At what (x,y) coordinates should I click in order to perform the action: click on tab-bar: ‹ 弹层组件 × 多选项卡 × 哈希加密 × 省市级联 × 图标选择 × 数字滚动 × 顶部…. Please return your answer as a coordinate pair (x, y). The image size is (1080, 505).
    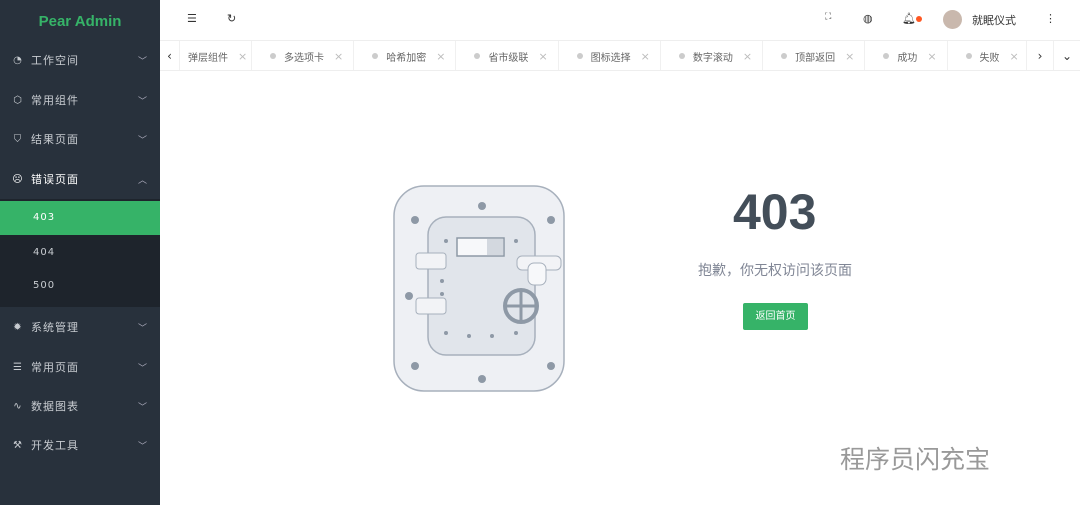
    Looking at the image, I should click on (620, 55).